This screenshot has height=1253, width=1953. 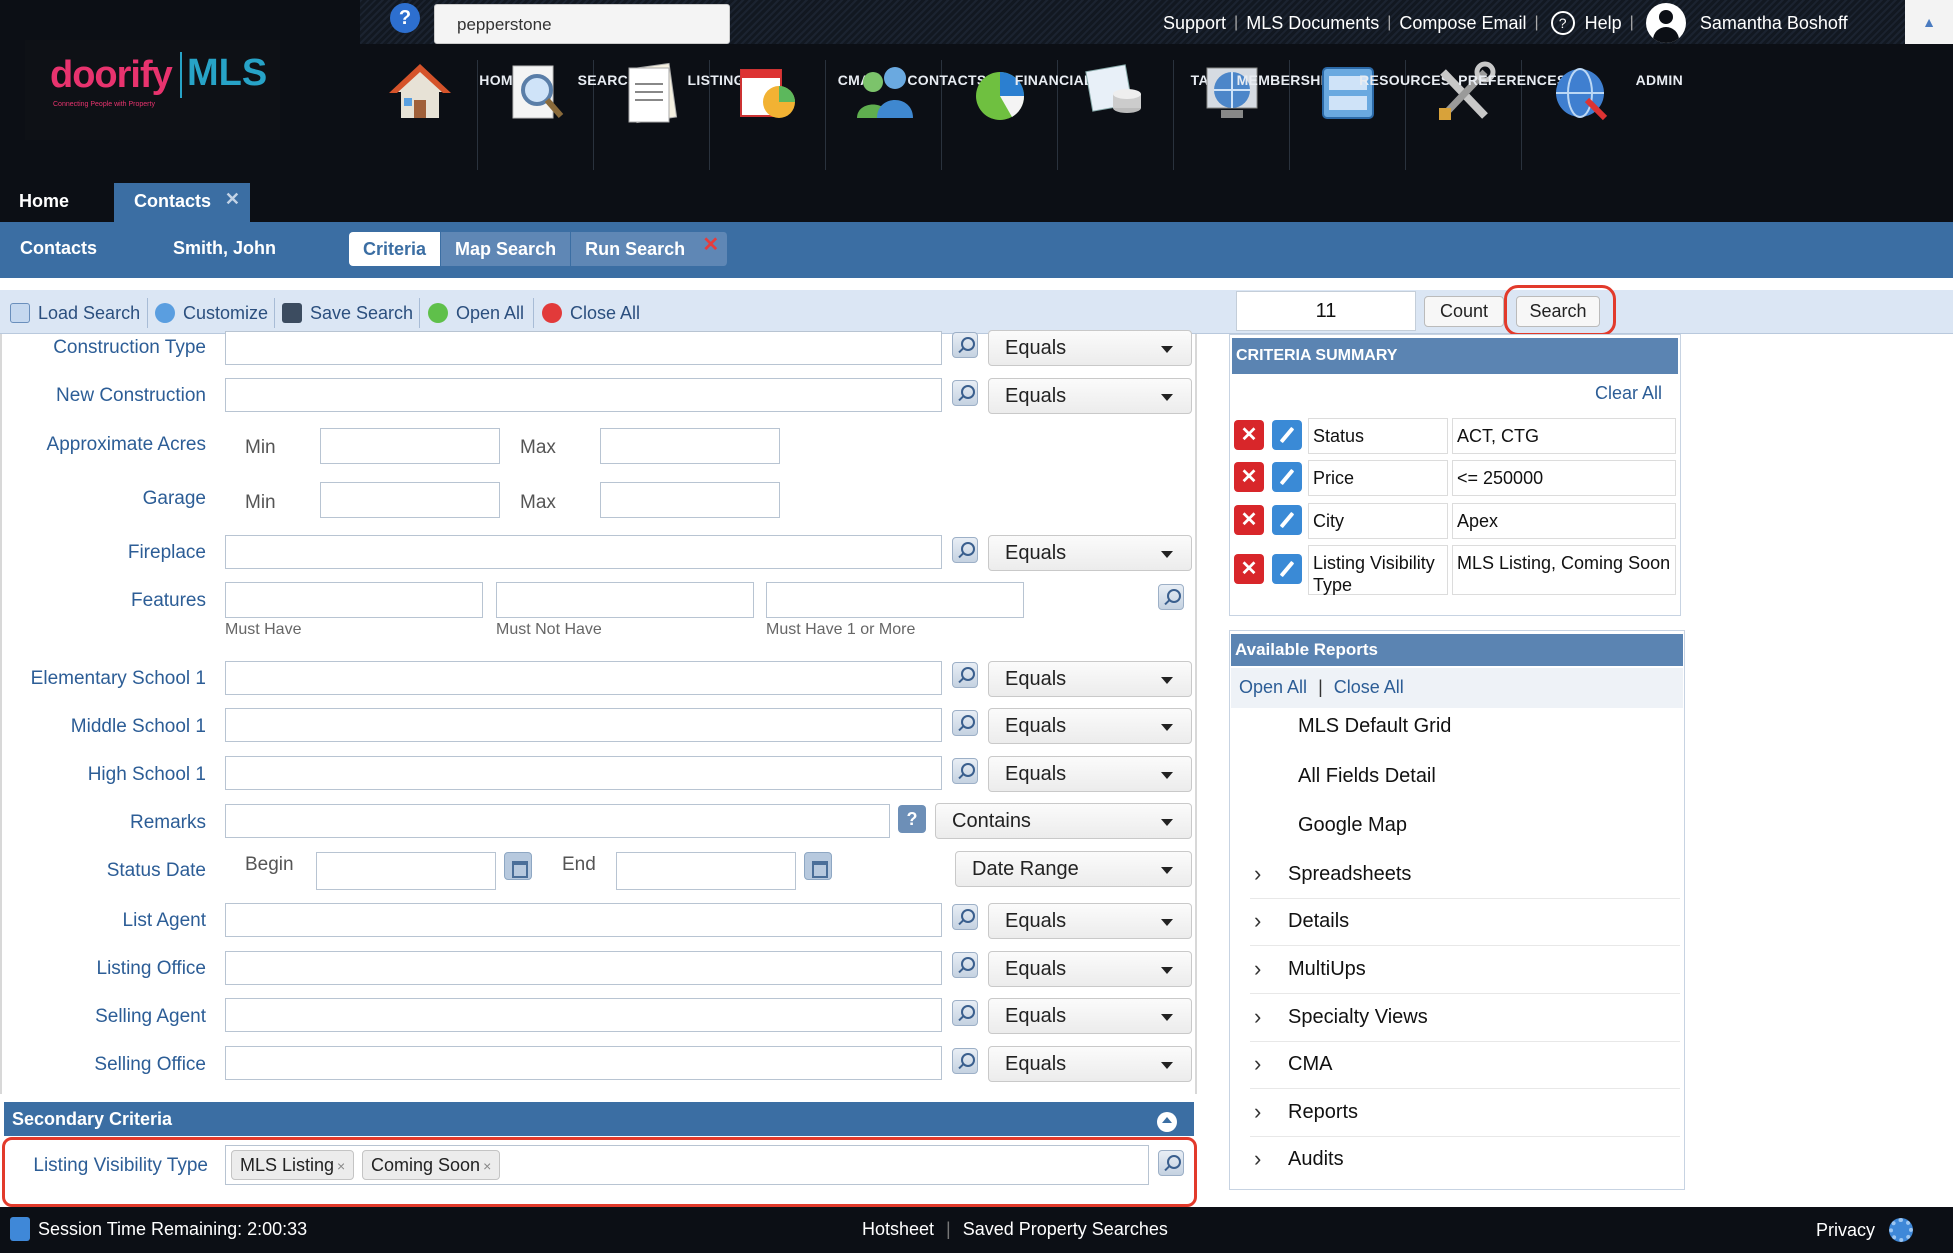 I want to click on load-search-button: Load Search, so click(x=75, y=313).